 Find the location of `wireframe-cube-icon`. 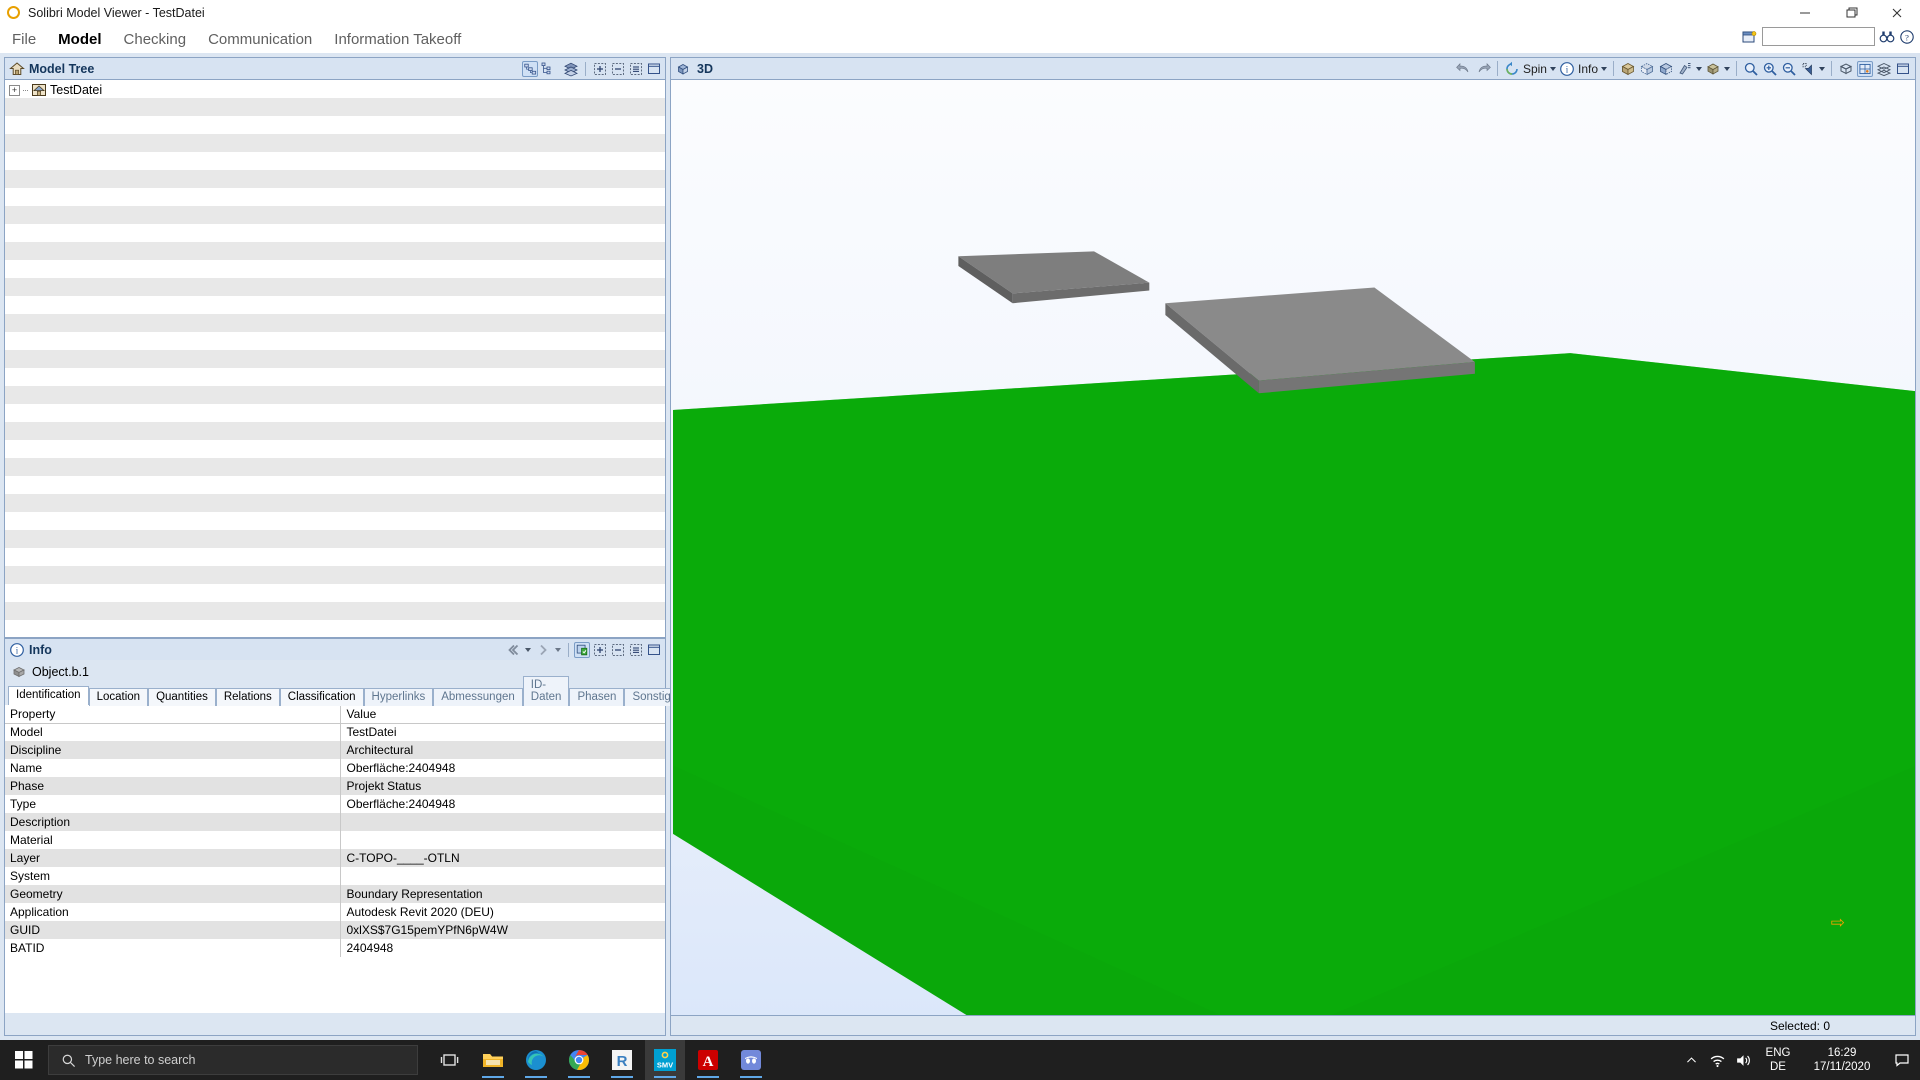

wireframe-cube-icon is located at coordinates (1666, 69).